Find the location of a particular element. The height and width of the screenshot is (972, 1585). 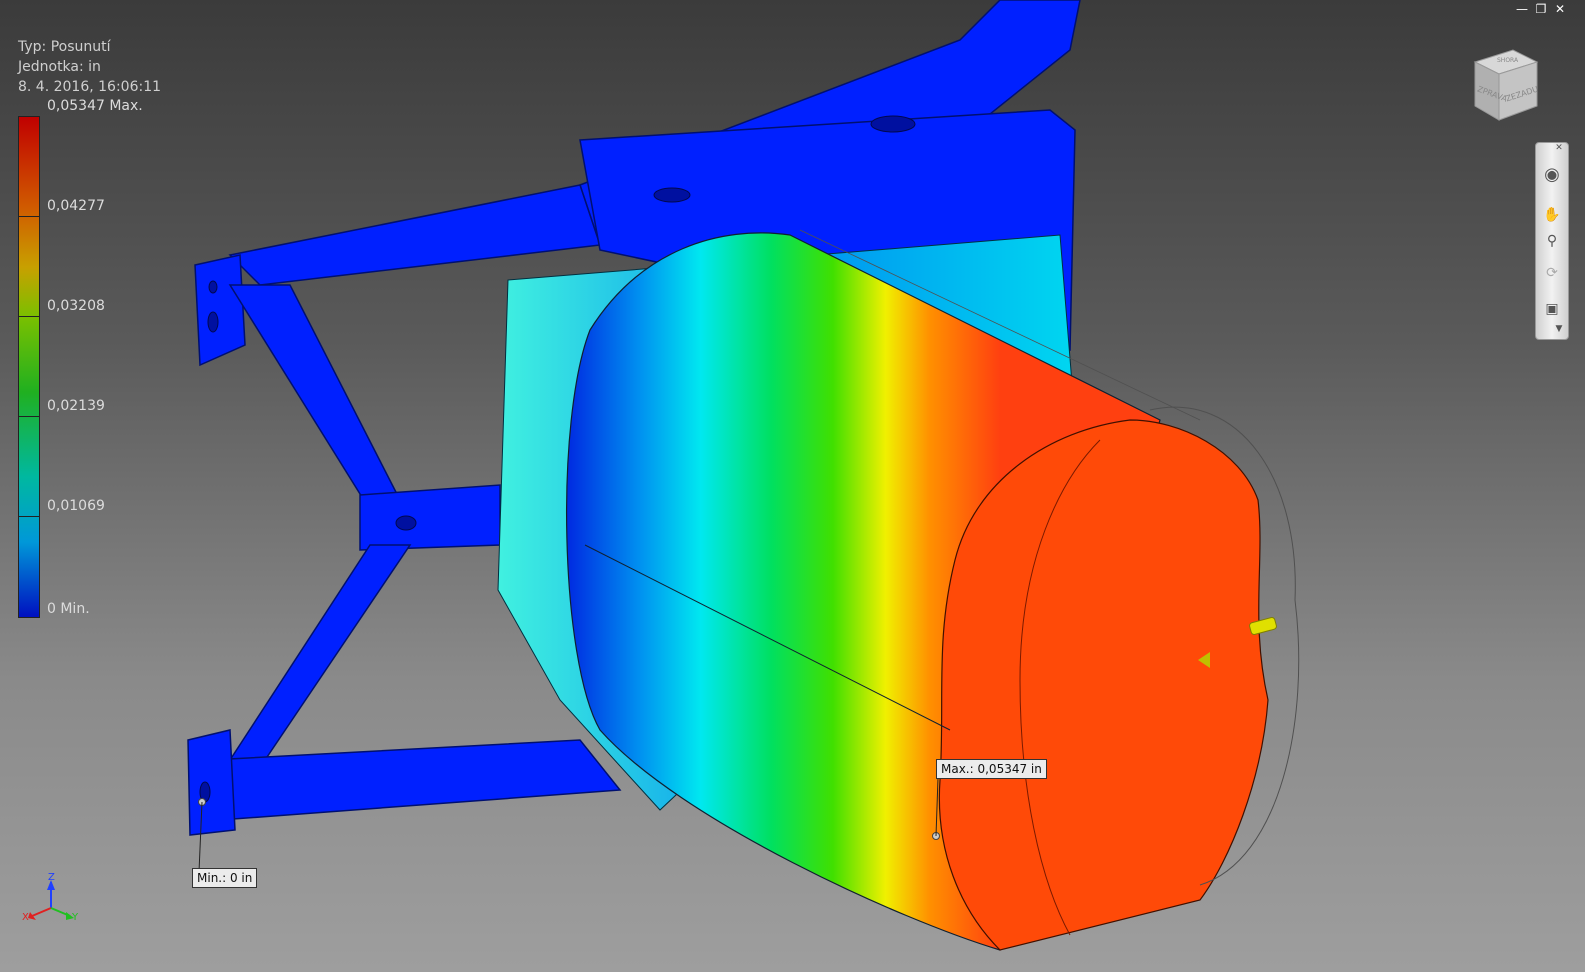

axis-label-x: X is located at coordinates (25, 917).